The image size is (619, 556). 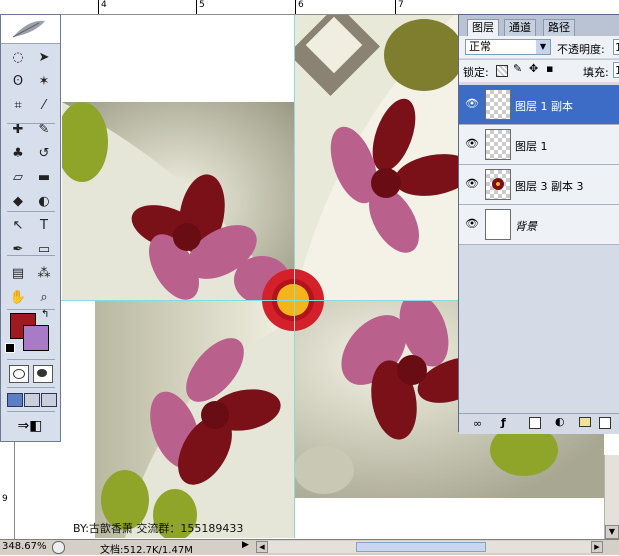 I want to click on toolbox-header, so click(x=30, y=29).